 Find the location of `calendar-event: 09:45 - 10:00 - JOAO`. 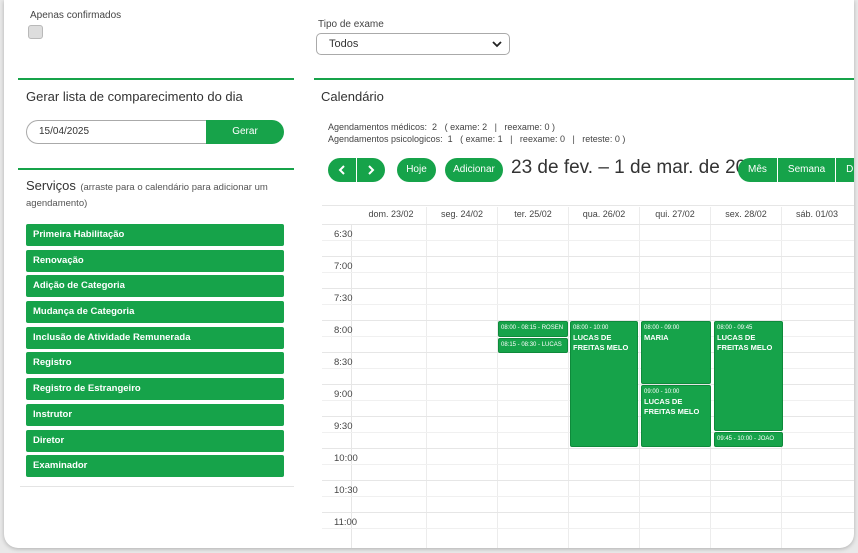

calendar-event: 09:45 - 10:00 - JOAO is located at coordinates (748, 439).